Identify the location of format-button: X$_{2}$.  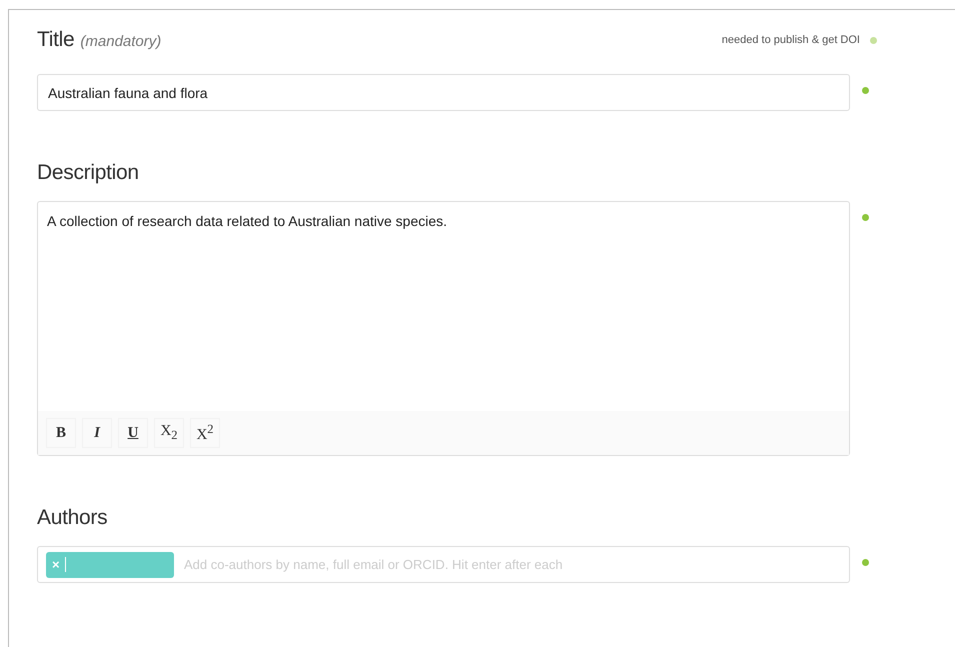
(169, 433).